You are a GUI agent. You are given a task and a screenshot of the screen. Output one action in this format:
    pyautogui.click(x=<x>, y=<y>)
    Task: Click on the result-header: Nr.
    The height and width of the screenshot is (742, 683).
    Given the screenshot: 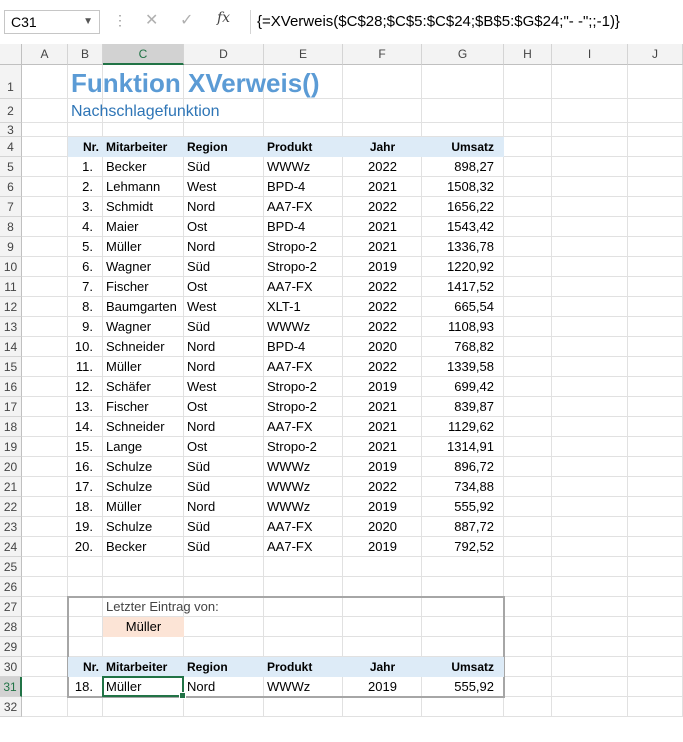 What is the action you would take?
    pyautogui.click(x=85, y=667)
    